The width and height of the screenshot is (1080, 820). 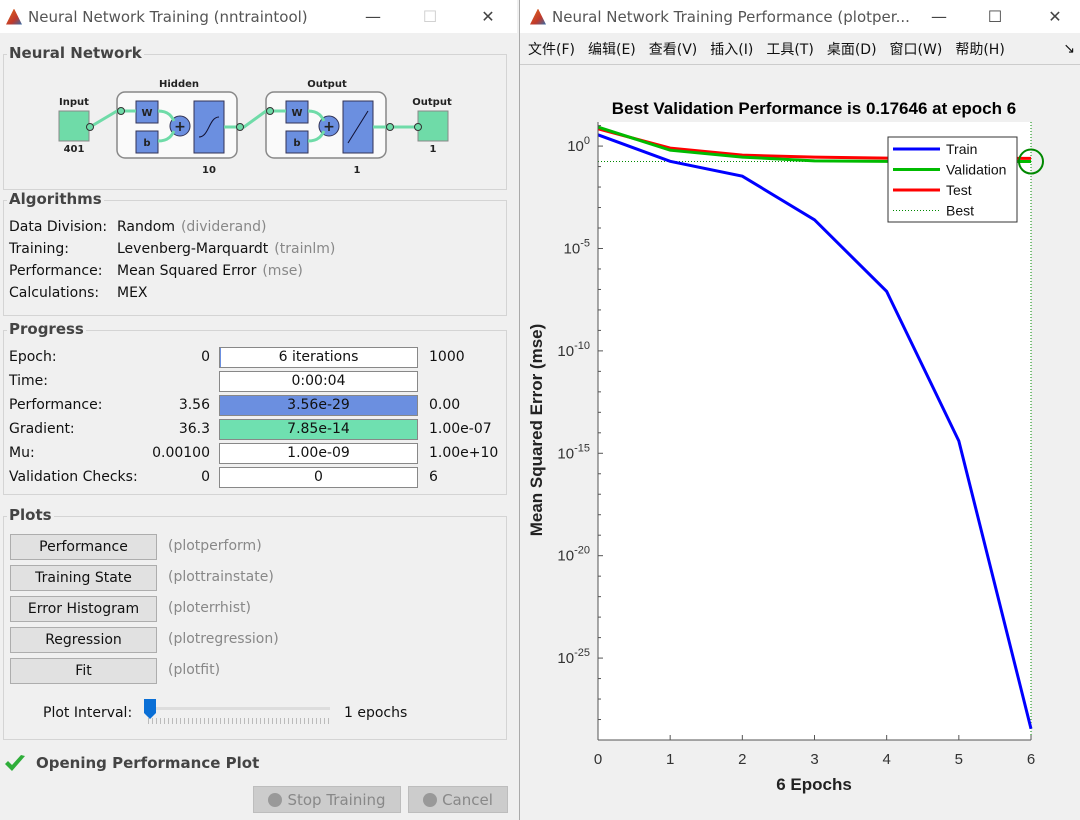 I want to click on progress-bar-epoch: 6 iterations, so click(x=318, y=357).